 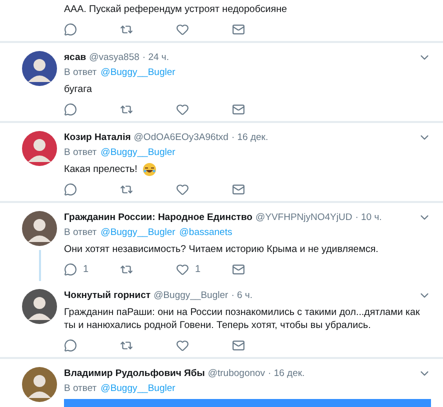 I want to click on user-handle: @OdOA6EOy3A96txd, so click(x=181, y=137).